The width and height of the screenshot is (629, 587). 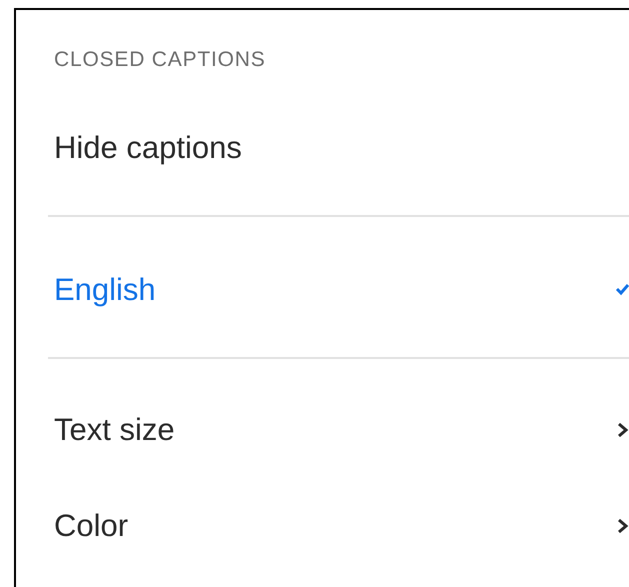 What do you see at coordinates (622, 290) in the screenshot?
I see `checkmark-icon` at bounding box center [622, 290].